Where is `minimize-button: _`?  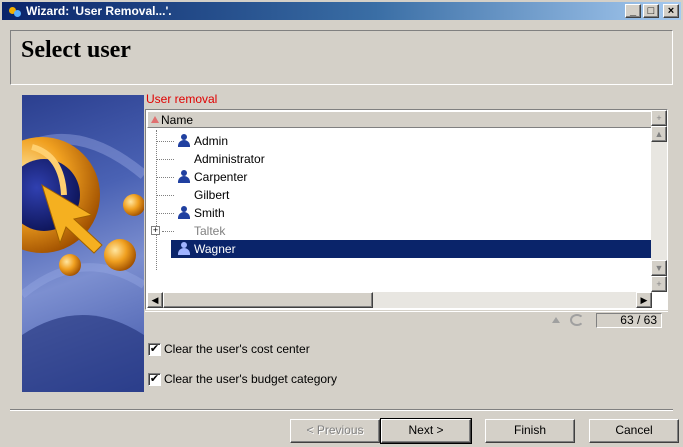
minimize-button: _ is located at coordinates (633, 11).